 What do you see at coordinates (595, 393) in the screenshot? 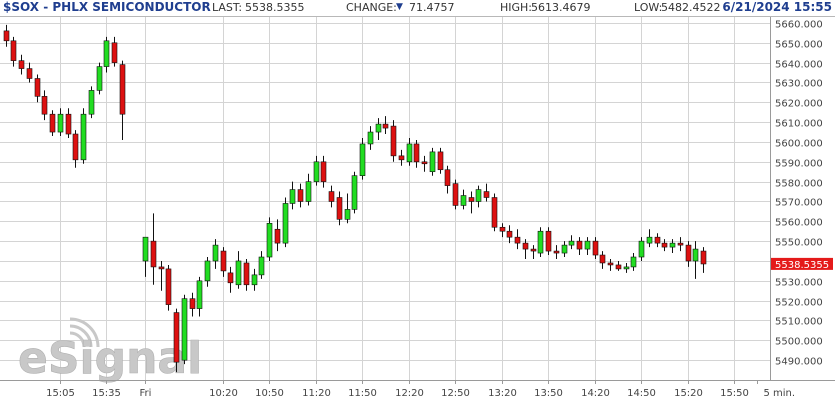
I see `x-tick-label: 14:20` at bounding box center [595, 393].